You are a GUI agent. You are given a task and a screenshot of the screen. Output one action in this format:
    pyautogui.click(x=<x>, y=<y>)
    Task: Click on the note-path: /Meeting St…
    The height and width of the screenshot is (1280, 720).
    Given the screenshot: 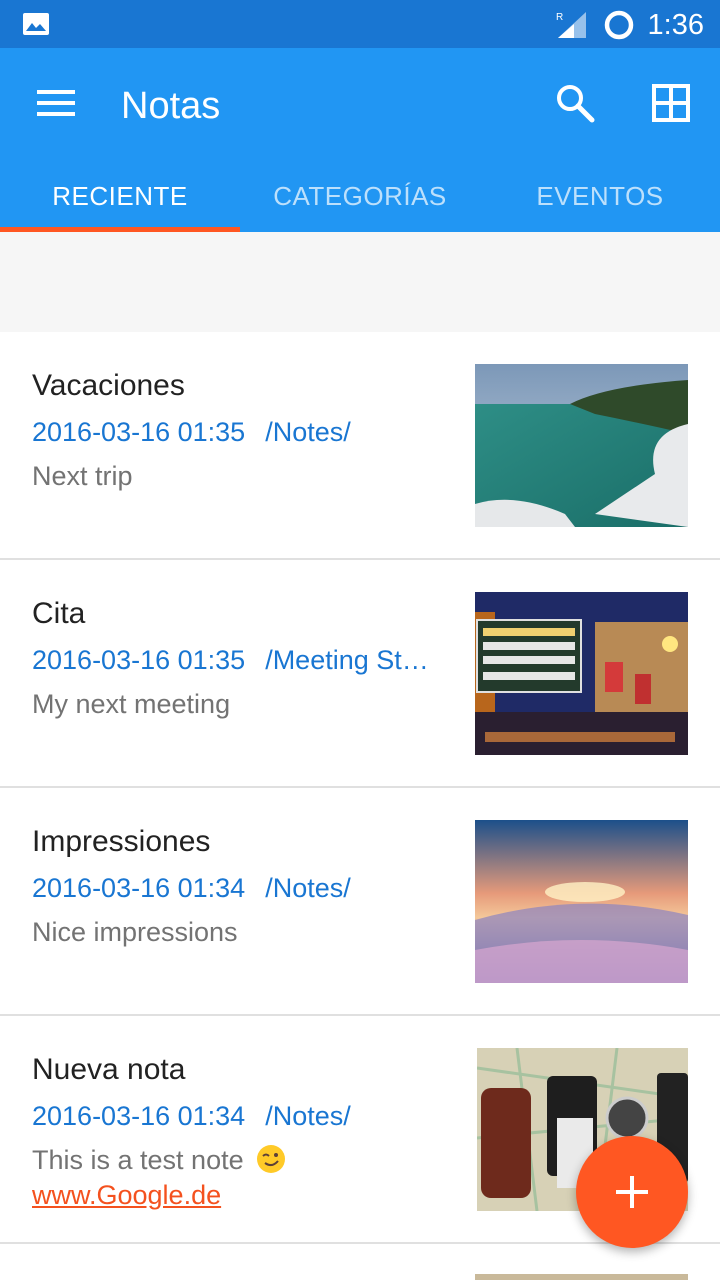 What is the action you would take?
    pyautogui.click(x=347, y=660)
    